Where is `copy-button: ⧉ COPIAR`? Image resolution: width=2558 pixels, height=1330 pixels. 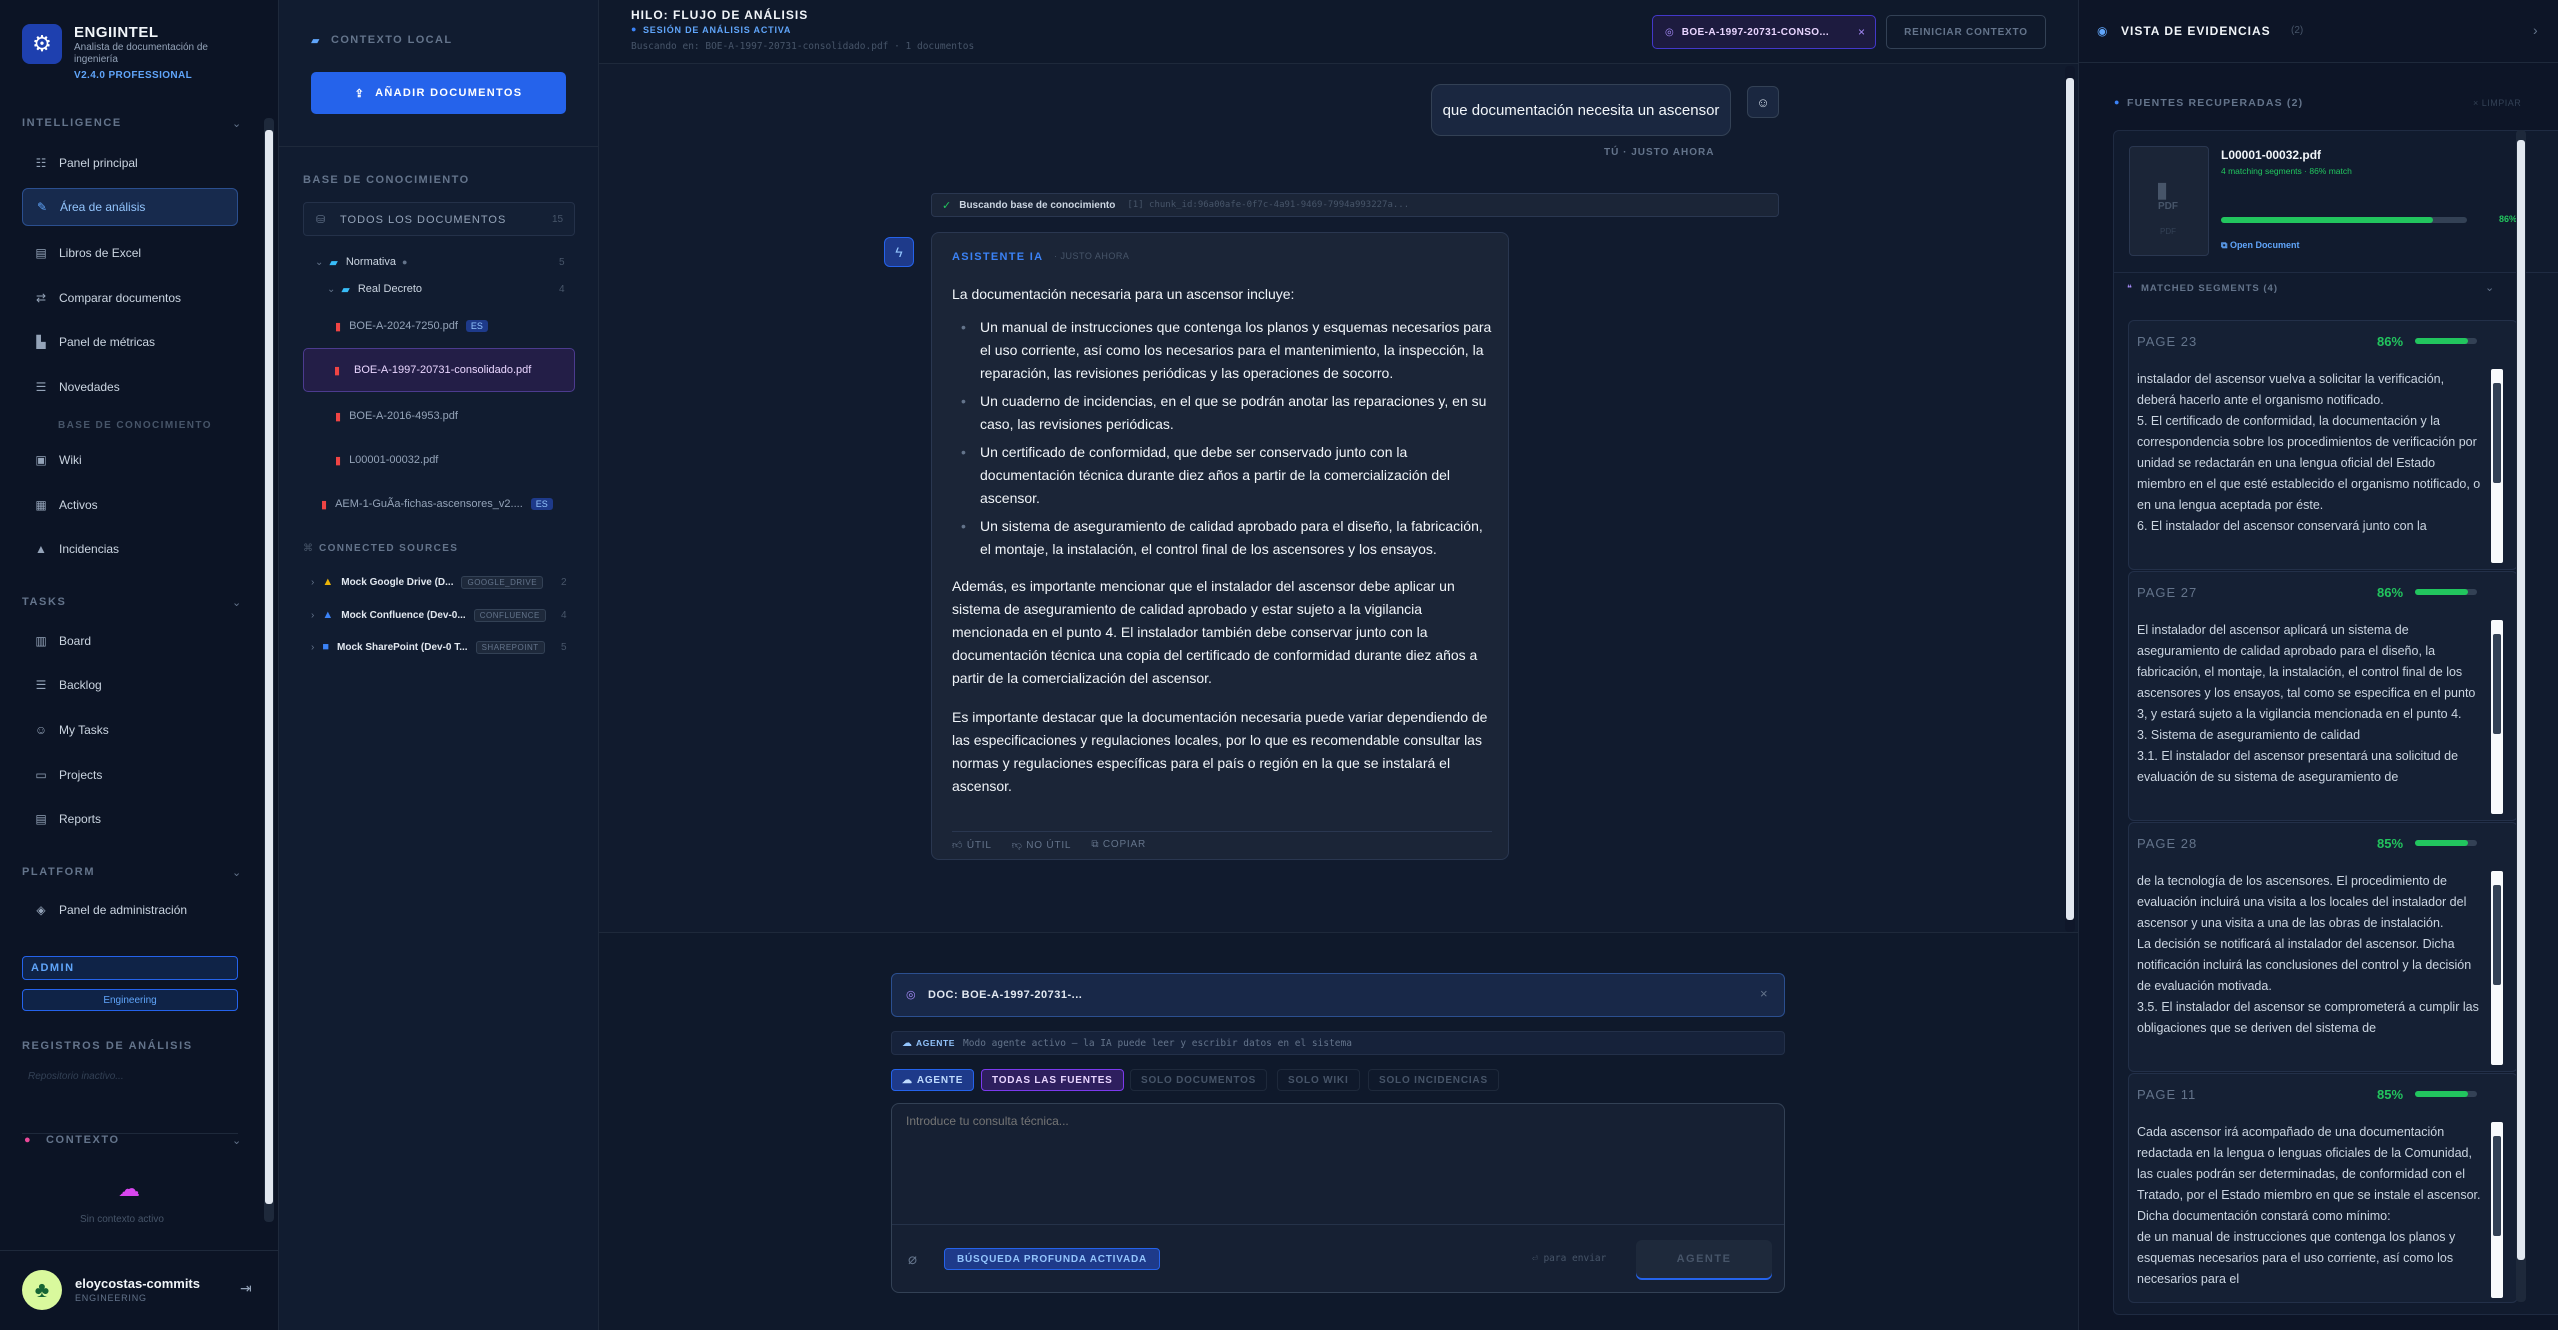
copy-button: ⧉ COPIAR is located at coordinates (1118, 845).